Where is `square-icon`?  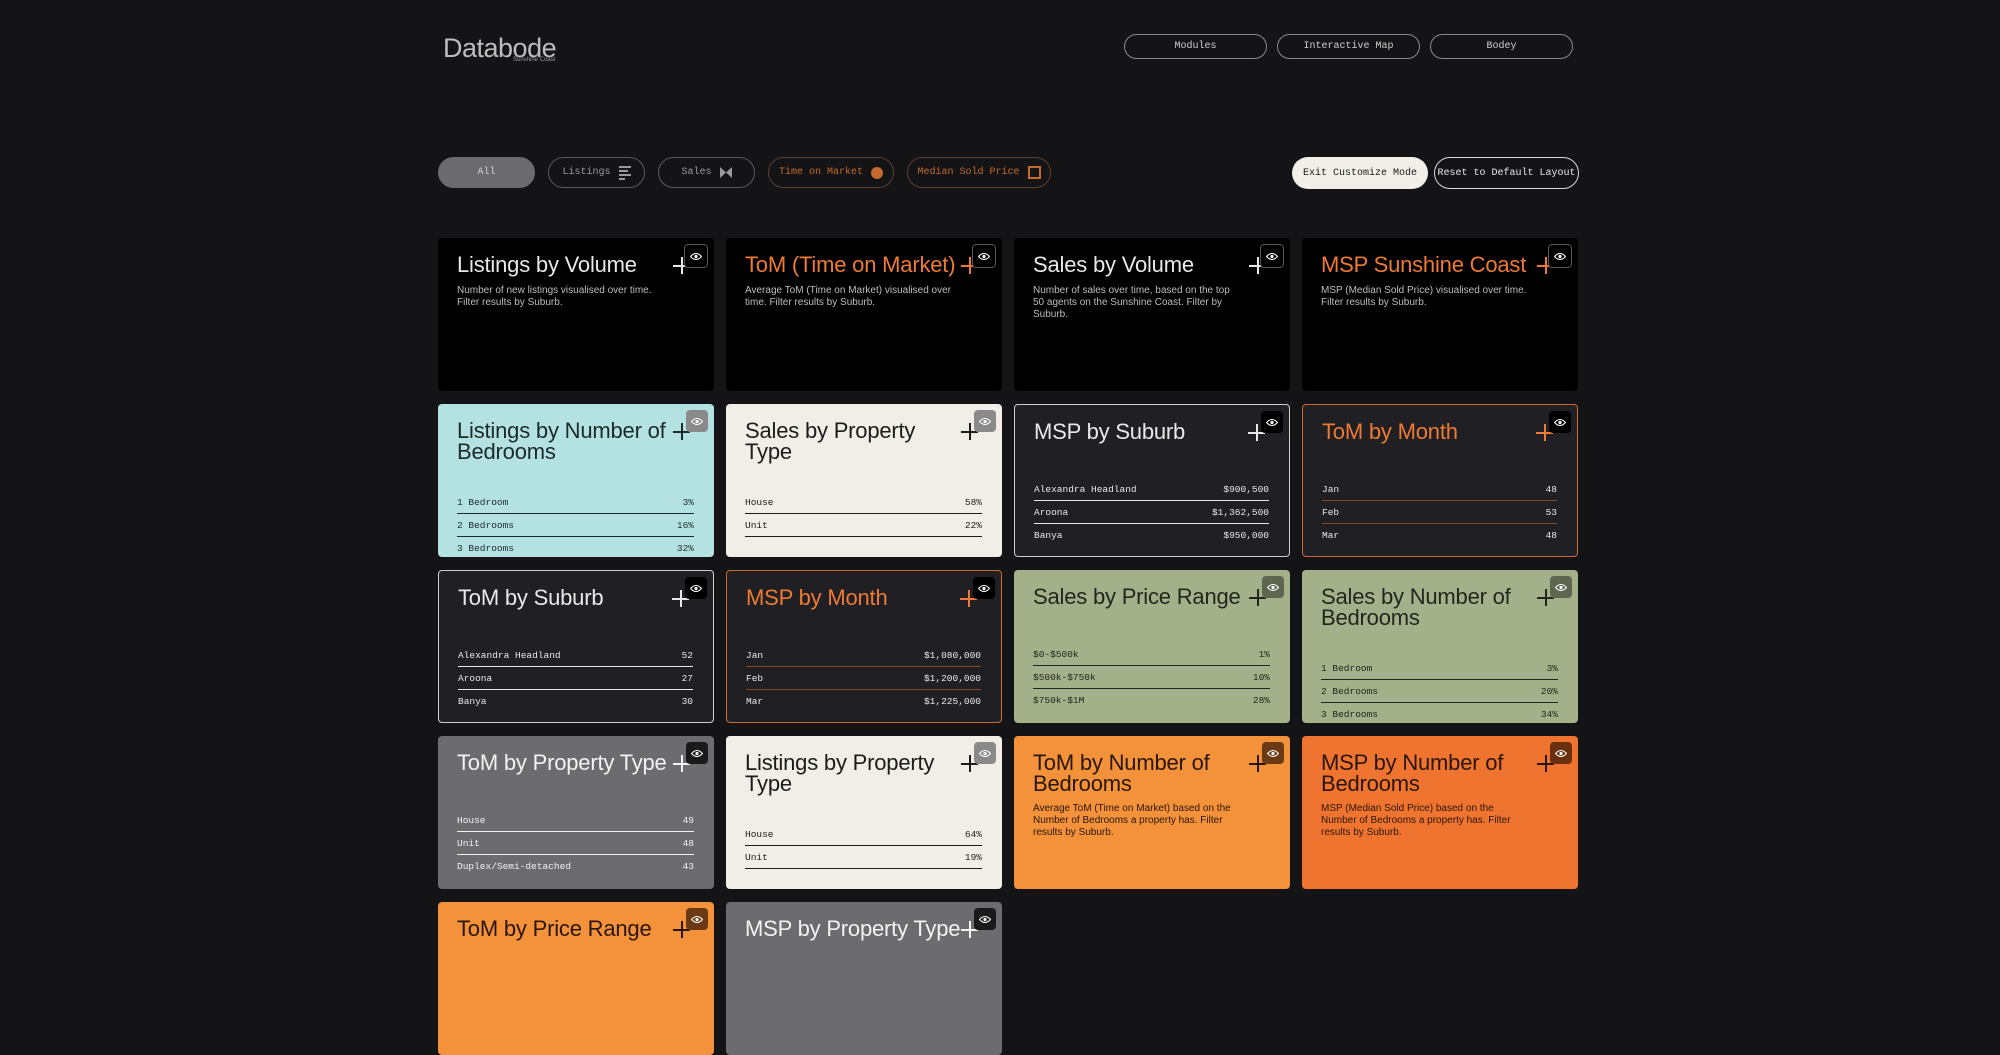 square-icon is located at coordinates (1034, 172).